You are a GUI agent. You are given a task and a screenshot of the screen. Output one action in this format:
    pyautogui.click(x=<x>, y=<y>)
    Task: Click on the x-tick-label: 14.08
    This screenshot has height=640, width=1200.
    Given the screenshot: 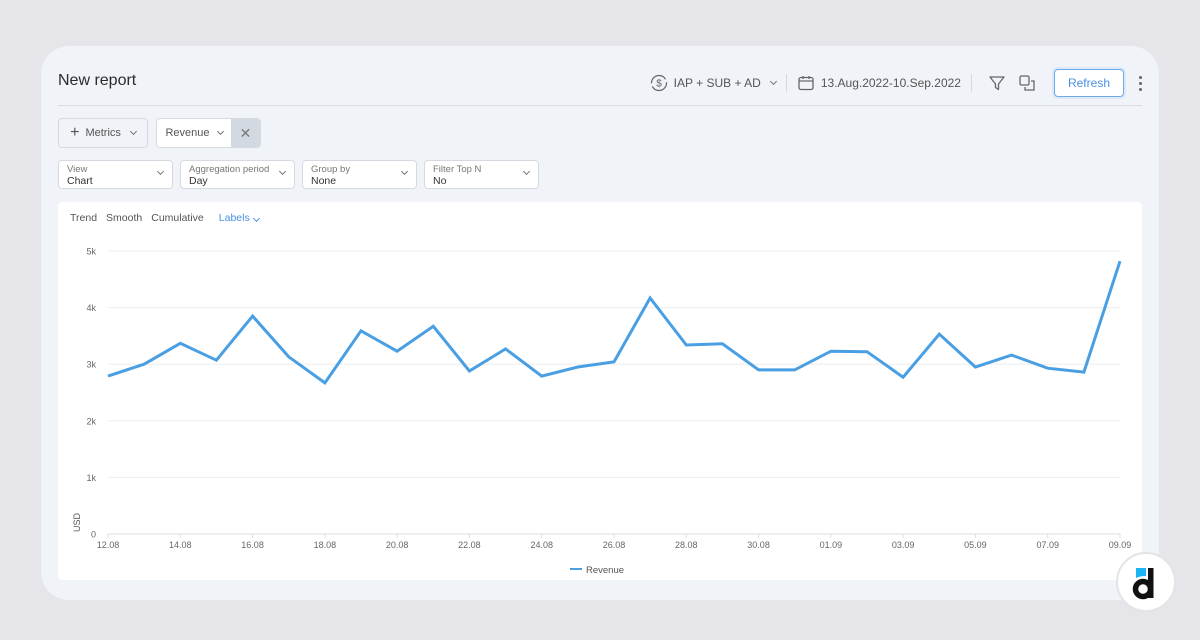 What is the action you would take?
    pyautogui.click(x=180, y=545)
    